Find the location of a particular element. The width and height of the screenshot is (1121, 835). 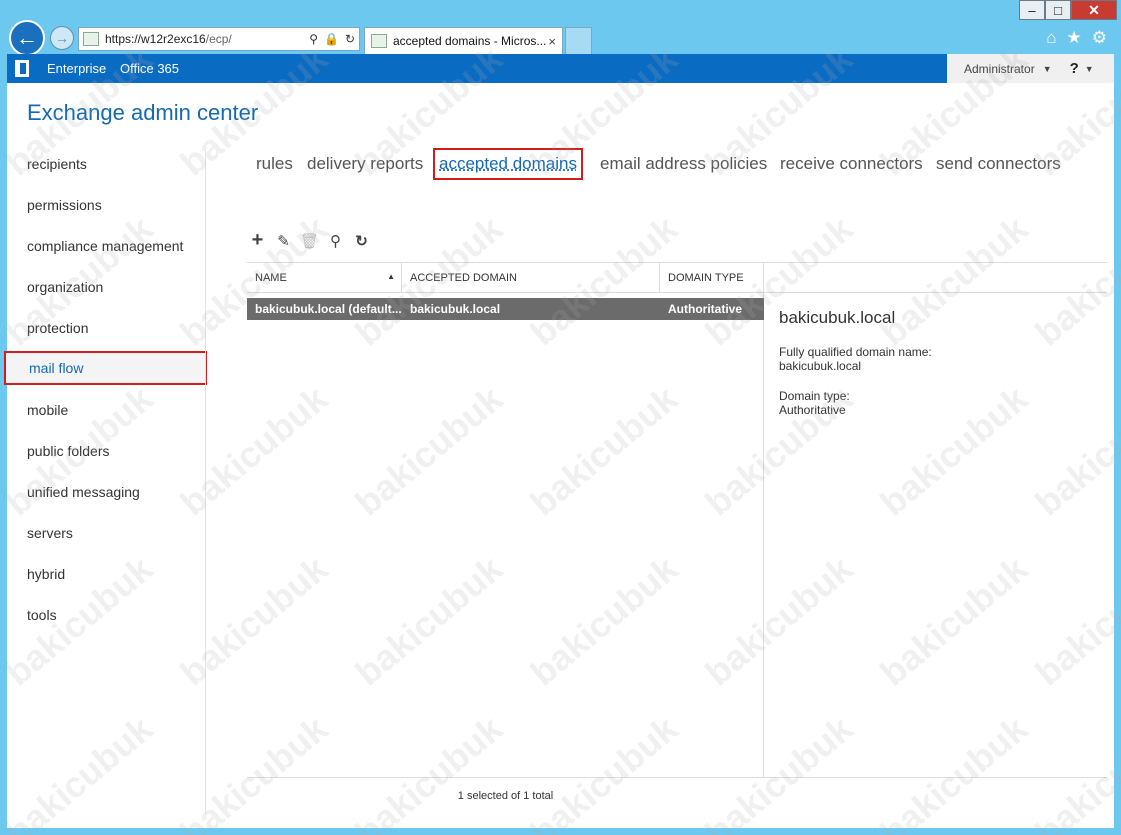

suite-link-office365: Office 365 is located at coordinates (149, 68).